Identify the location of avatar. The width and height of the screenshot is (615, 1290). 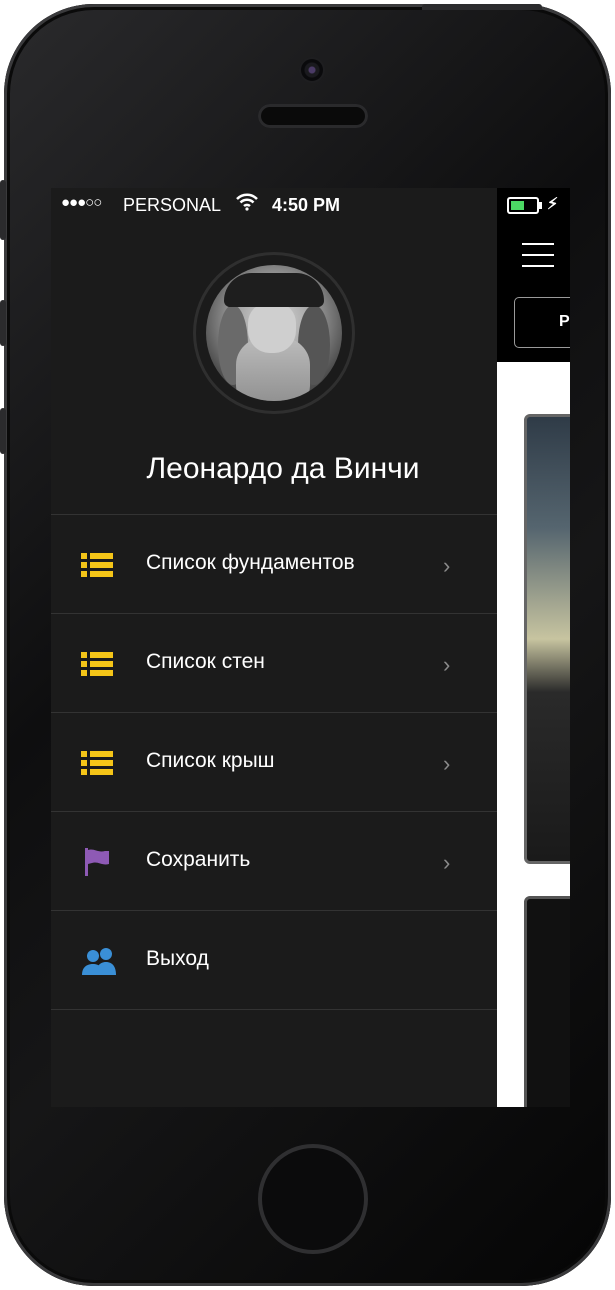
(274, 333).